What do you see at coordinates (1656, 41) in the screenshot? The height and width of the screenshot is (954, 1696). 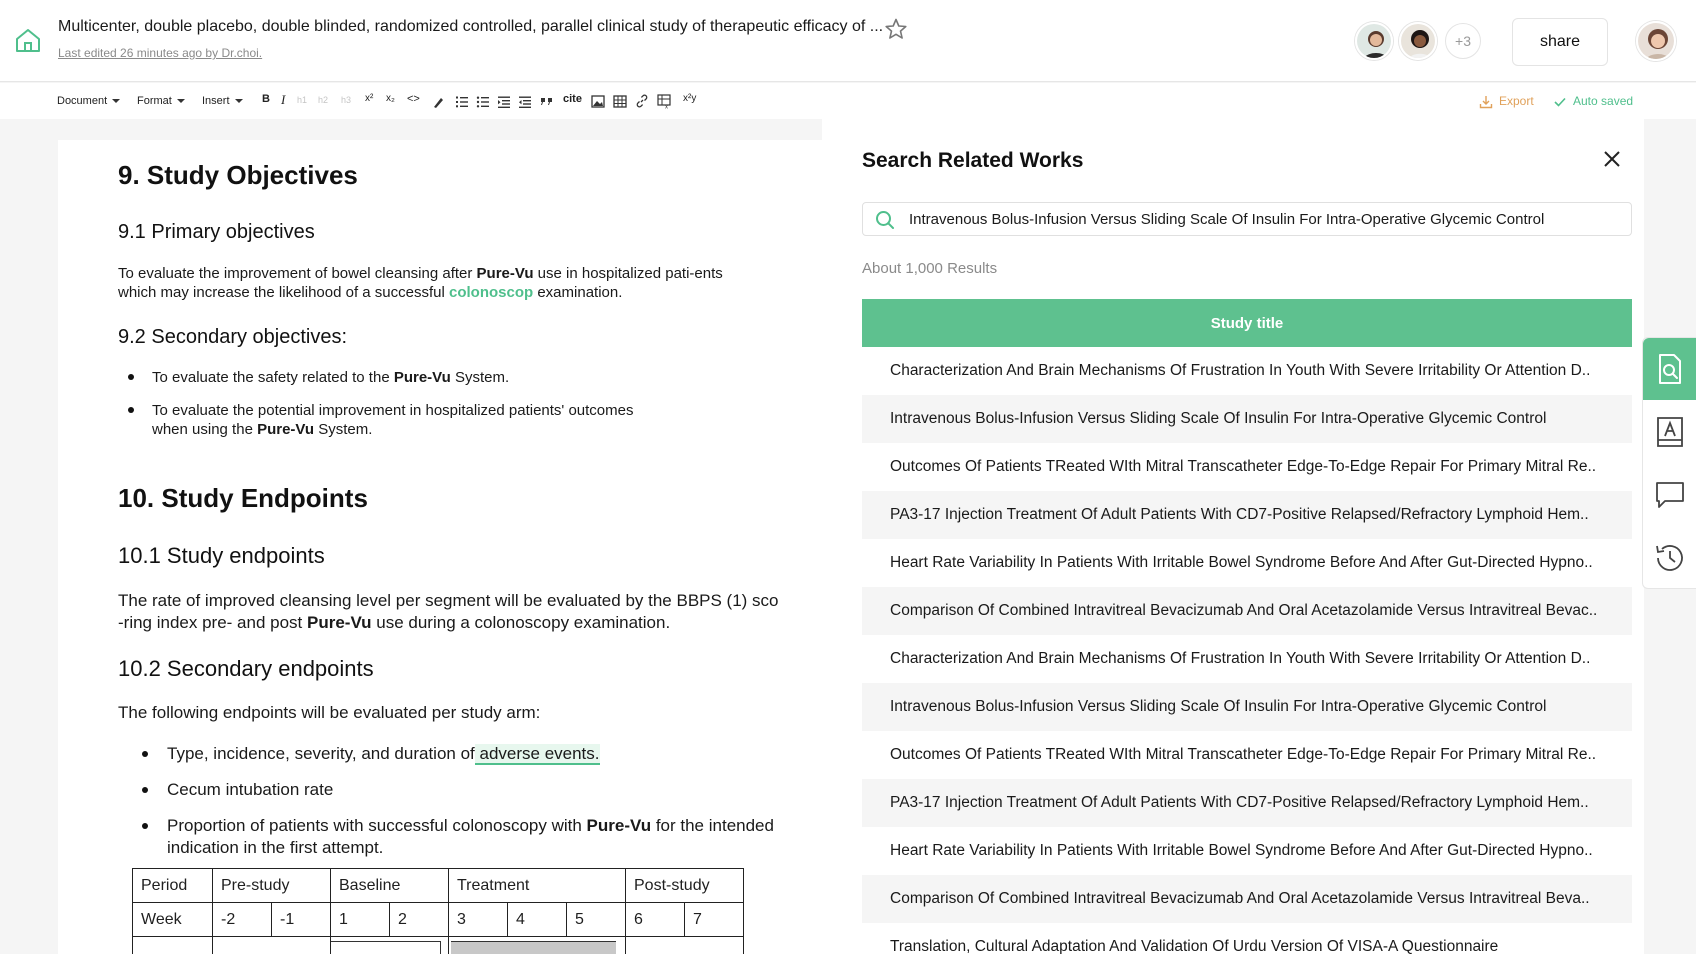 I see `user-avatar` at bounding box center [1656, 41].